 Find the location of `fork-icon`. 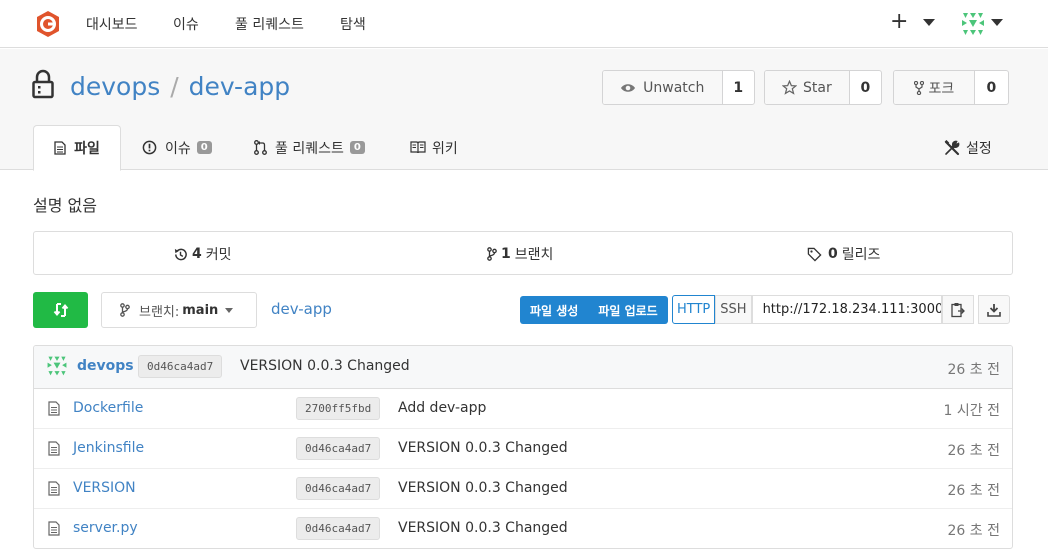

fork-icon is located at coordinates (918, 87).